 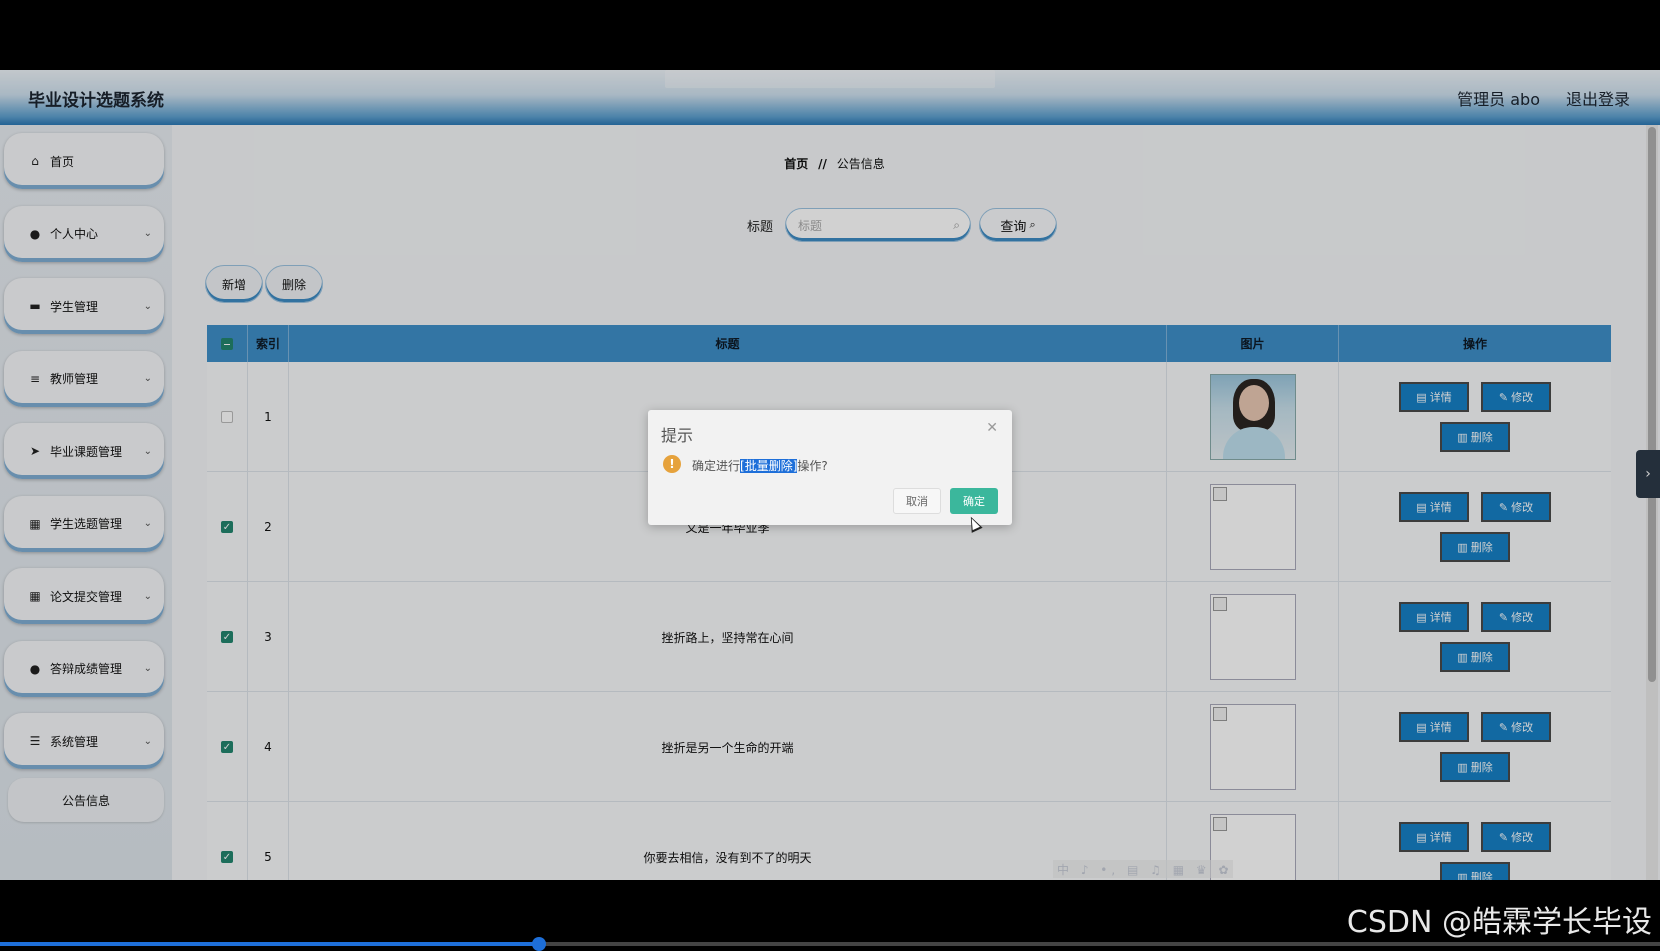 What do you see at coordinates (769, 466) in the screenshot?
I see `dialog-message-highlight: [批量删除]` at bounding box center [769, 466].